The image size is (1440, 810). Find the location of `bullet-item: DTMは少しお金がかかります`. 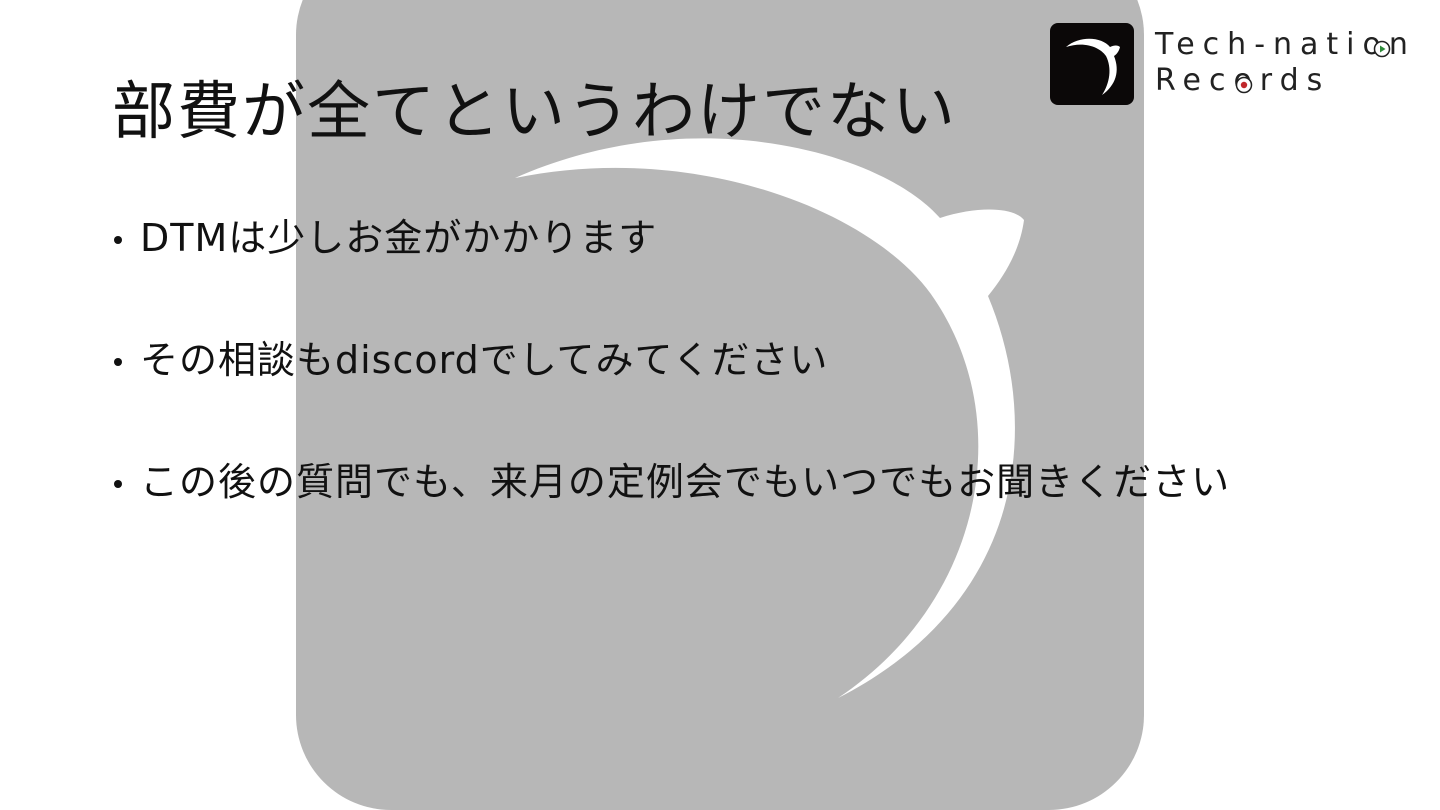

bullet-item: DTMは少しお金がかかります is located at coordinates (671, 273).